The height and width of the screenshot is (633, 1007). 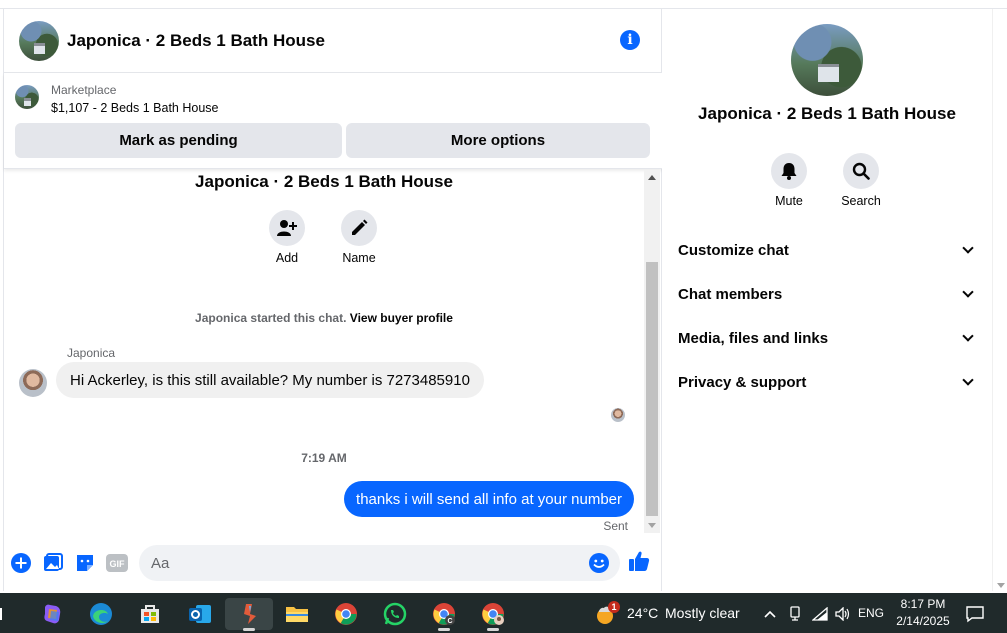 I want to click on section-label: Chat members, so click(x=730, y=294).